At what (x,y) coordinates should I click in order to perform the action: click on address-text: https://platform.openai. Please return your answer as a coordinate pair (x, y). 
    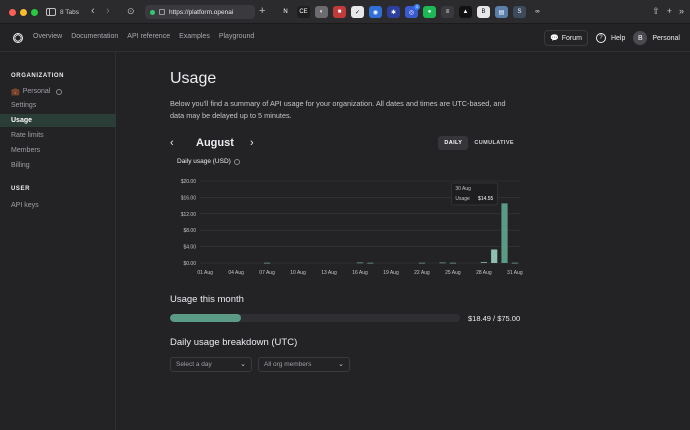
    Looking at the image, I should click on (201, 12).